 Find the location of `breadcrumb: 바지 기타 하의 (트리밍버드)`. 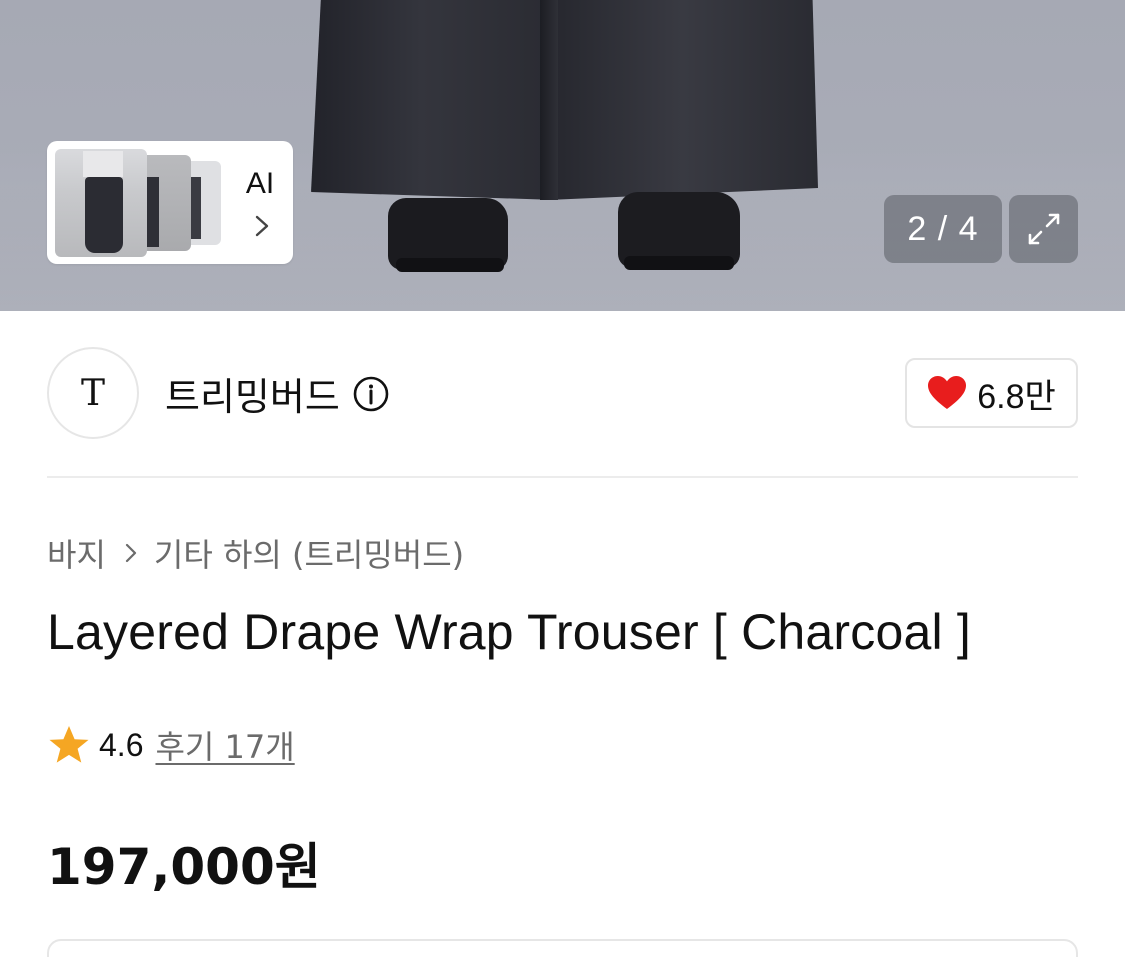

breadcrumb: 바지 기타 하의 (트리밍버드) is located at coordinates (255, 553).